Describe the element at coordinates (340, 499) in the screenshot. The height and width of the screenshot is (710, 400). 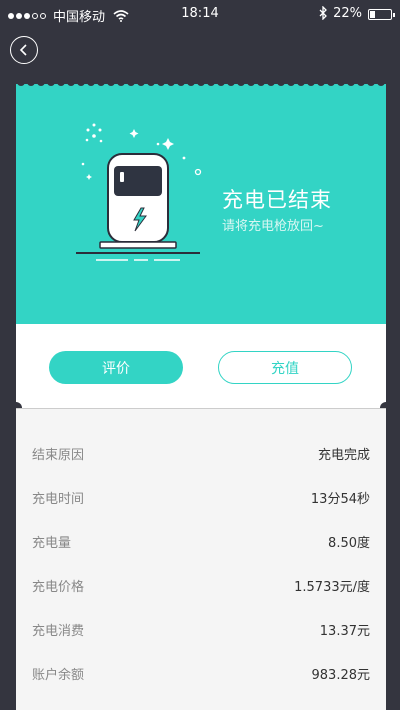
I see `detail-value: 13分54秒` at that location.